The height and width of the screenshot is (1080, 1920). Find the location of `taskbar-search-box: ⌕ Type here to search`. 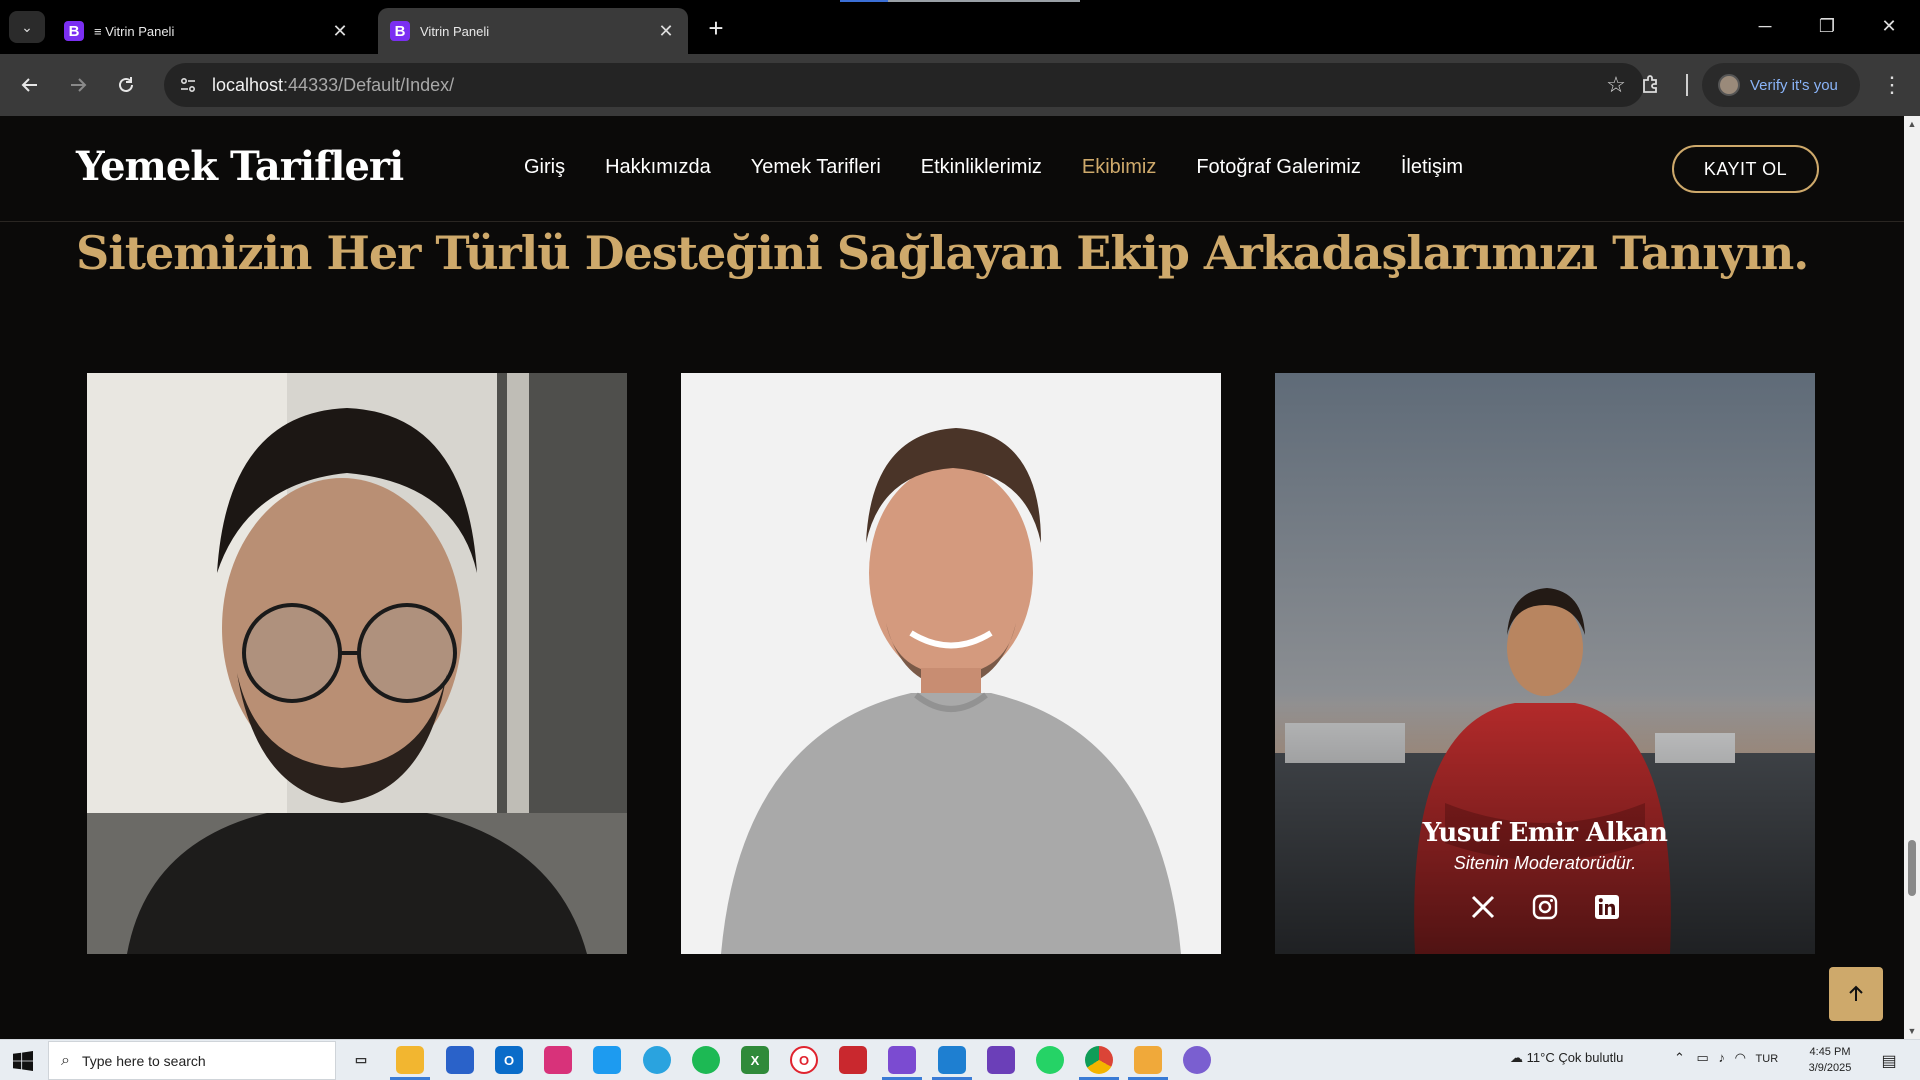

taskbar-search-box: ⌕ Type here to search is located at coordinates (192, 1060).